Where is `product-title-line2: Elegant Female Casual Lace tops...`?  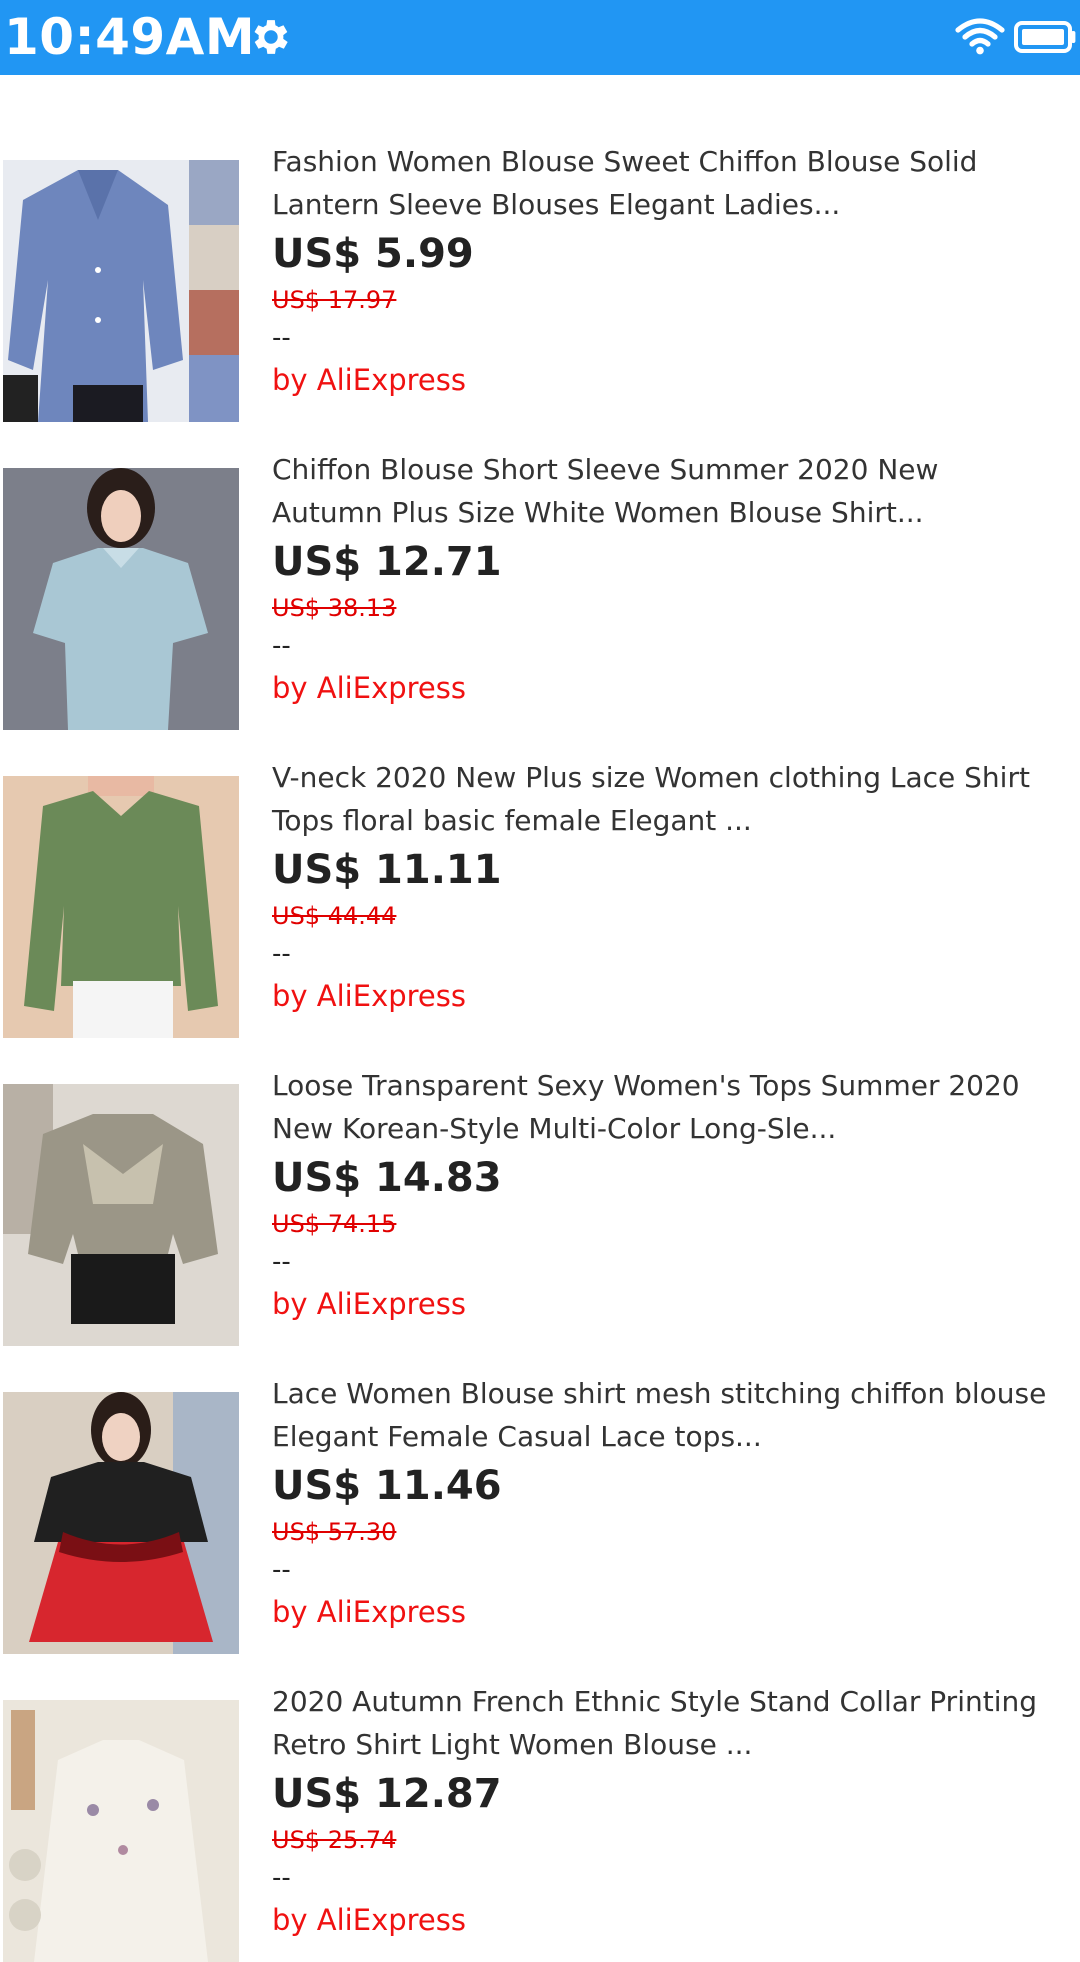 product-title-line2: Elegant Female Casual Lace tops... is located at coordinates (676, 1436).